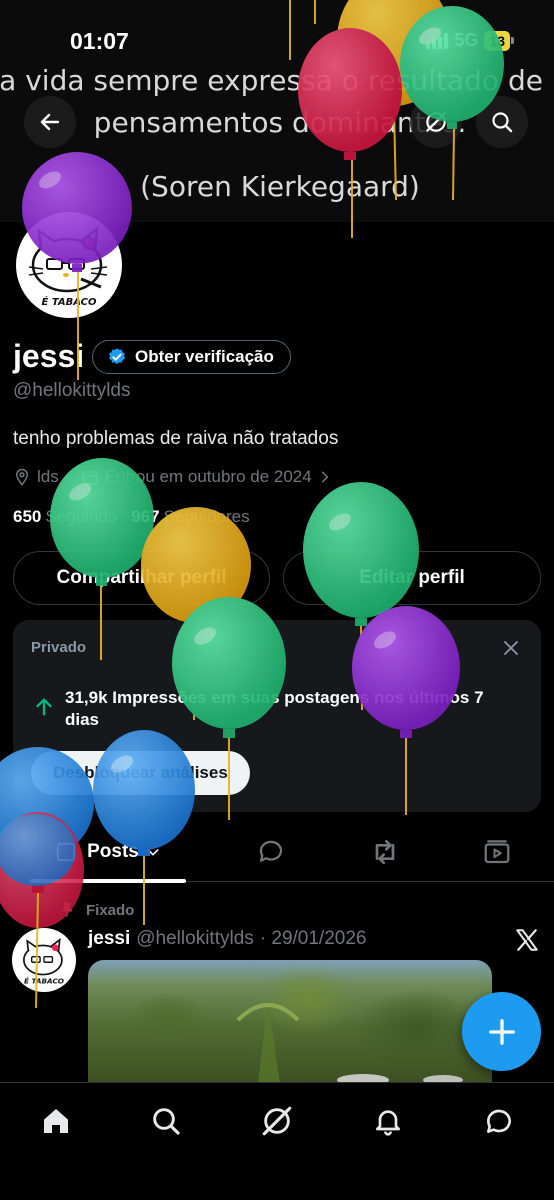 The image size is (554, 1200). I want to click on nav-grok, so click(277, 1121).